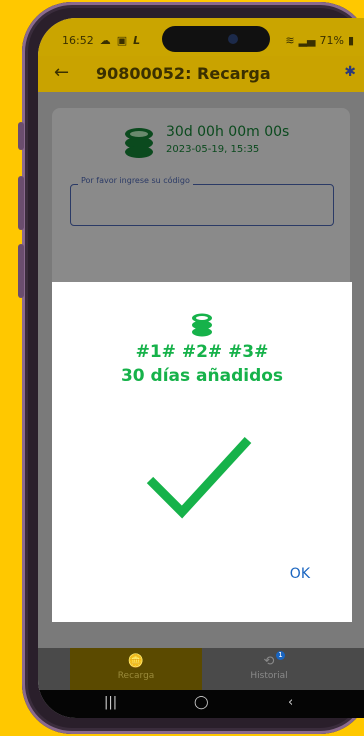 The height and width of the screenshot is (736, 364). I want to click on battery-label: 71%, so click(331, 40).